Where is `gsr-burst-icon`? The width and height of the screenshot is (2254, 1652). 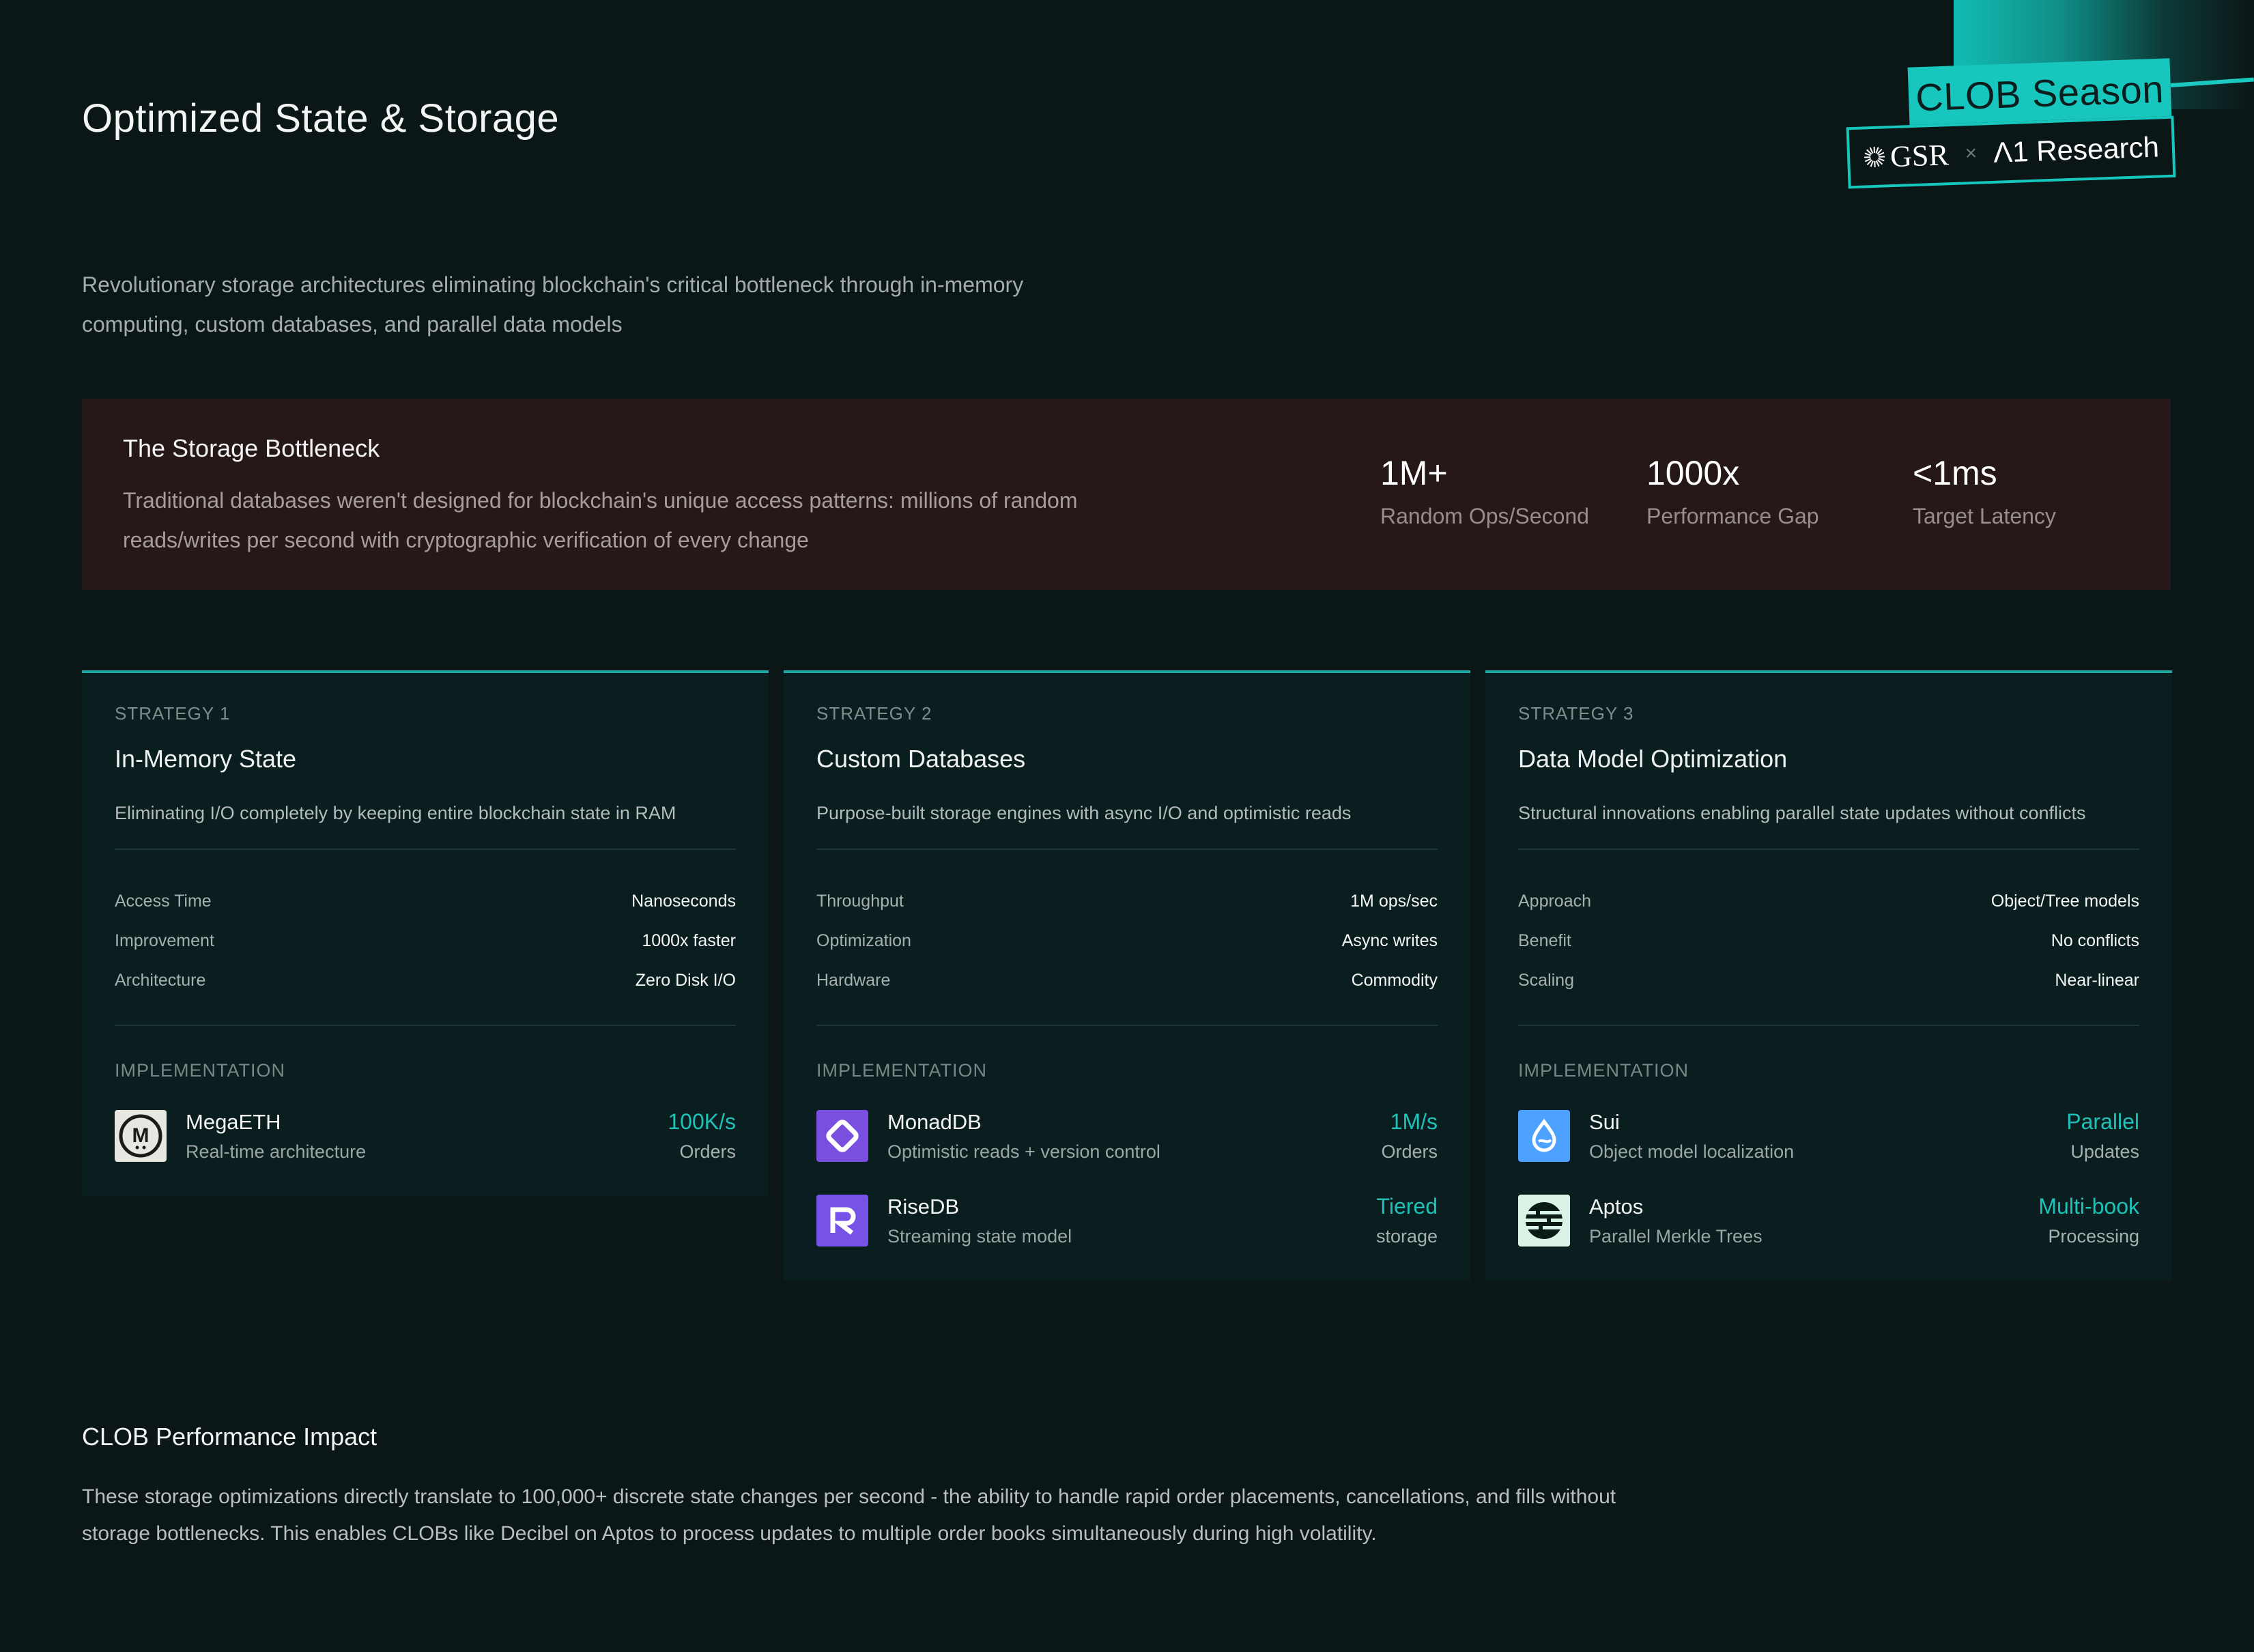
gsr-burst-icon is located at coordinates (1874, 157).